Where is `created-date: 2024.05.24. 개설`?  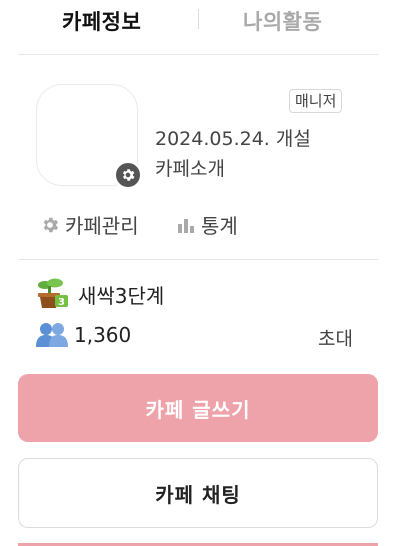 created-date: 2024.05.24. 개설 is located at coordinates (233, 139).